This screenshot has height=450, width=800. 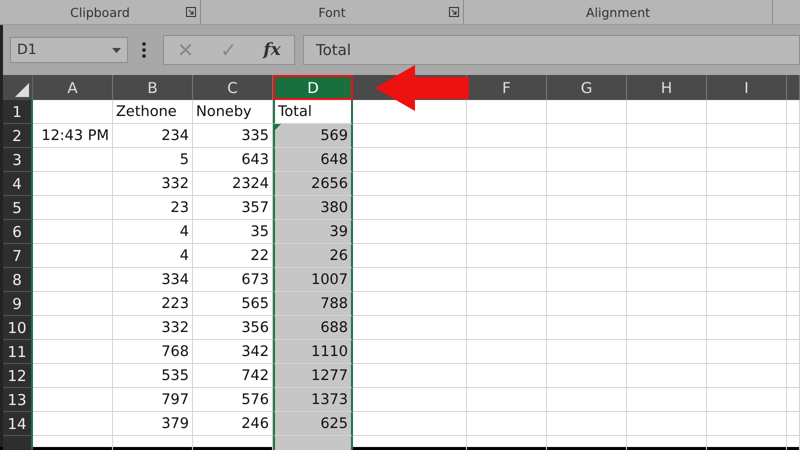 What do you see at coordinates (587, 87) in the screenshot?
I see `column-header: G` at bounding box center [587, 87].